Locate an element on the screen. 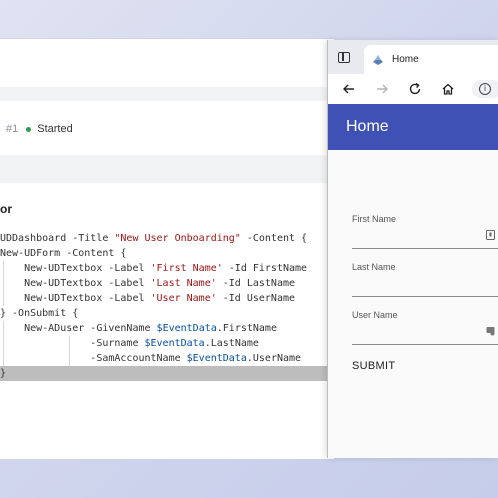 The image size is (498, 498). forward-arrow-icon is located at coordinates (382, 89).